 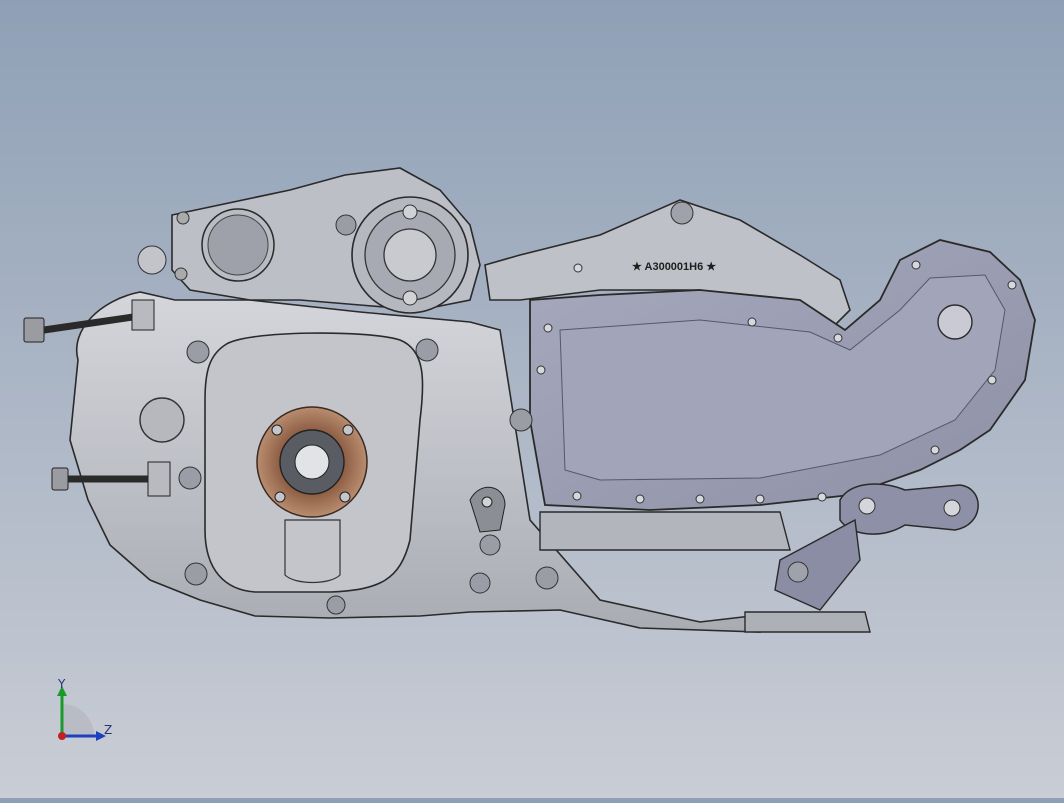 What do you see at coordinates (78, 720) in the screenshot?
I see `triad-plane` at bounding box center [78, 720].